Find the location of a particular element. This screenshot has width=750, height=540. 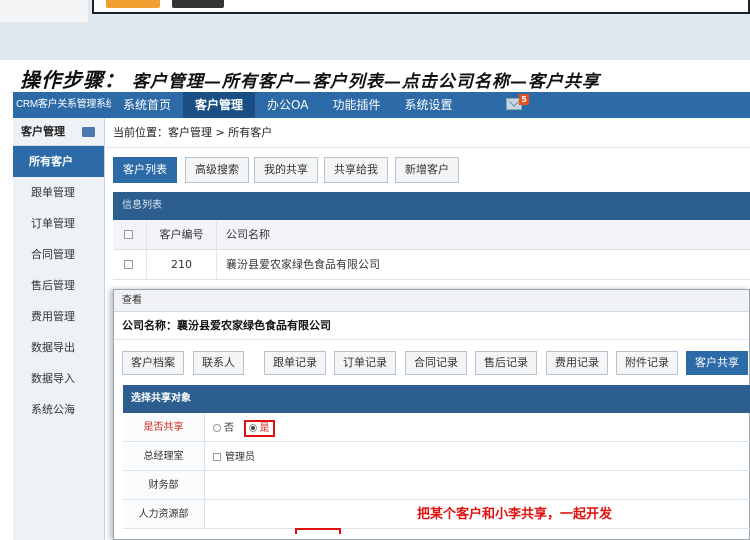

hr-label: 人力资源部 is located at coordinates (164, 514).